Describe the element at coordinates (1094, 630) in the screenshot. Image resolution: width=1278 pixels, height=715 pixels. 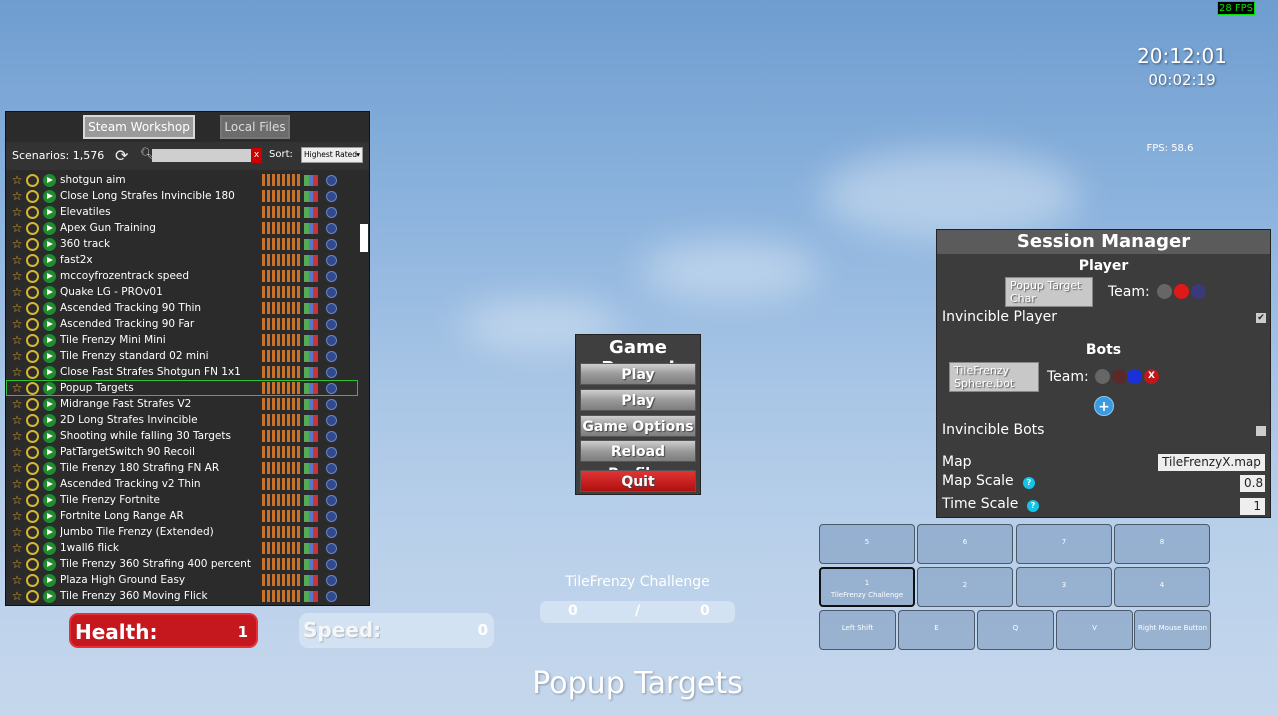
I see `hotkey-v: V` at that location.